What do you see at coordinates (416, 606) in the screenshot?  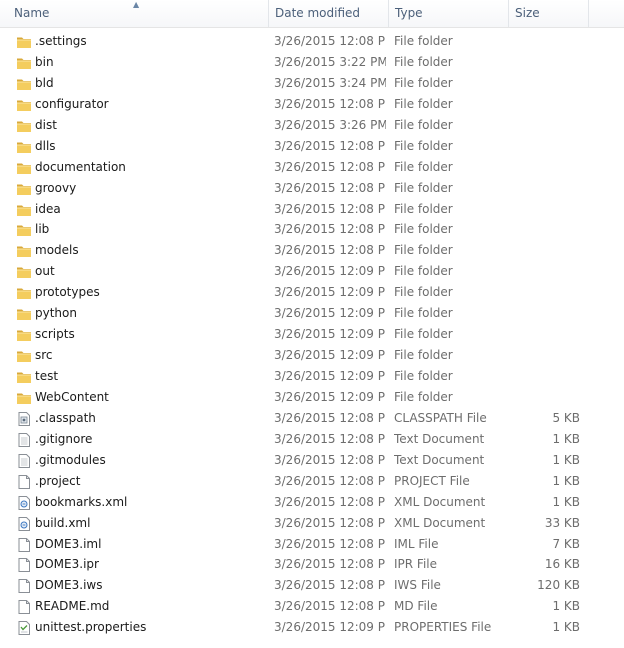 I see `file-type: MD File` at bounding box center [416, 606].